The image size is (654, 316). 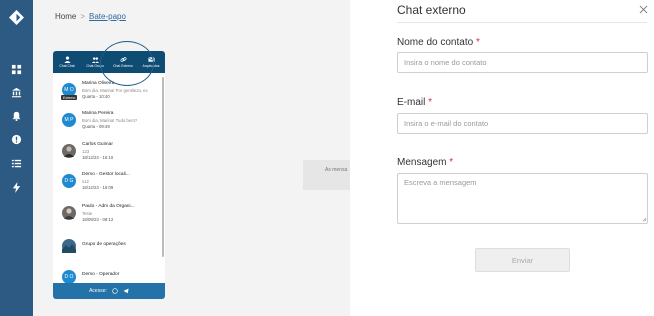 What do you see at coordinates (16, 139) in the screenshot?
I see `alert-icon` at bounding box center [16, 139].